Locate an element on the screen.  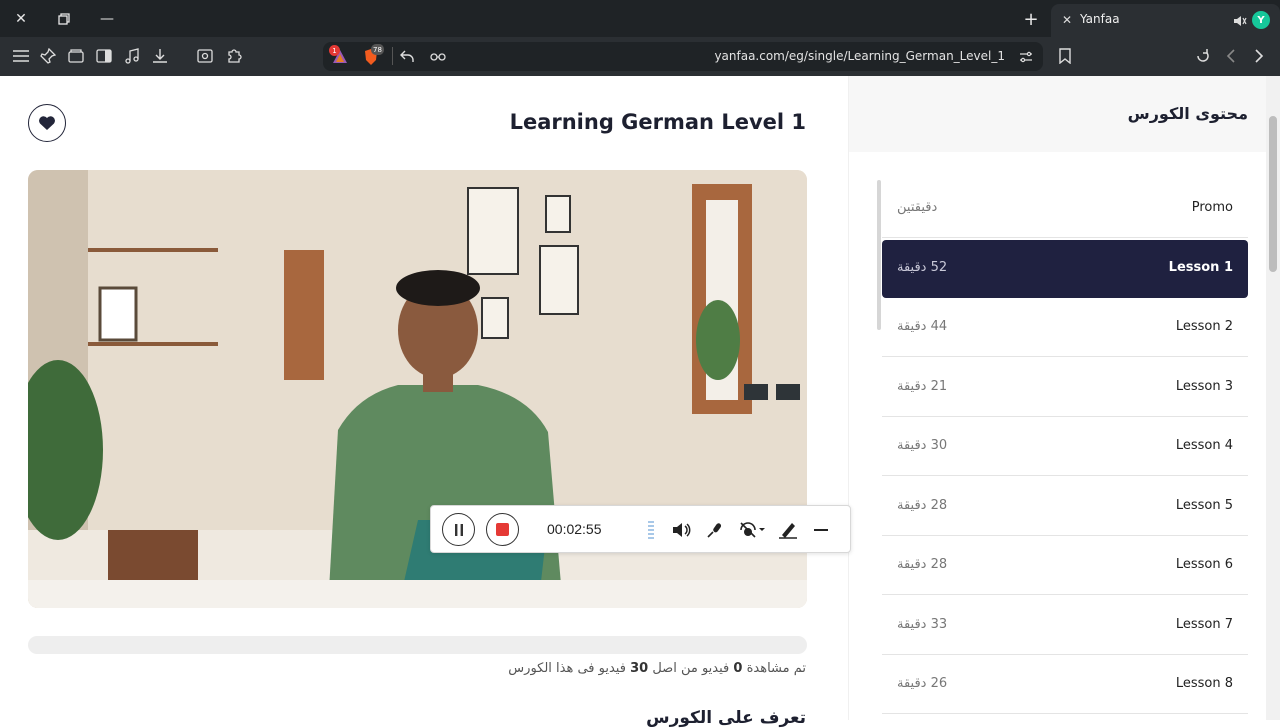
site-settings-icon is located at coordinates (1026, 58).